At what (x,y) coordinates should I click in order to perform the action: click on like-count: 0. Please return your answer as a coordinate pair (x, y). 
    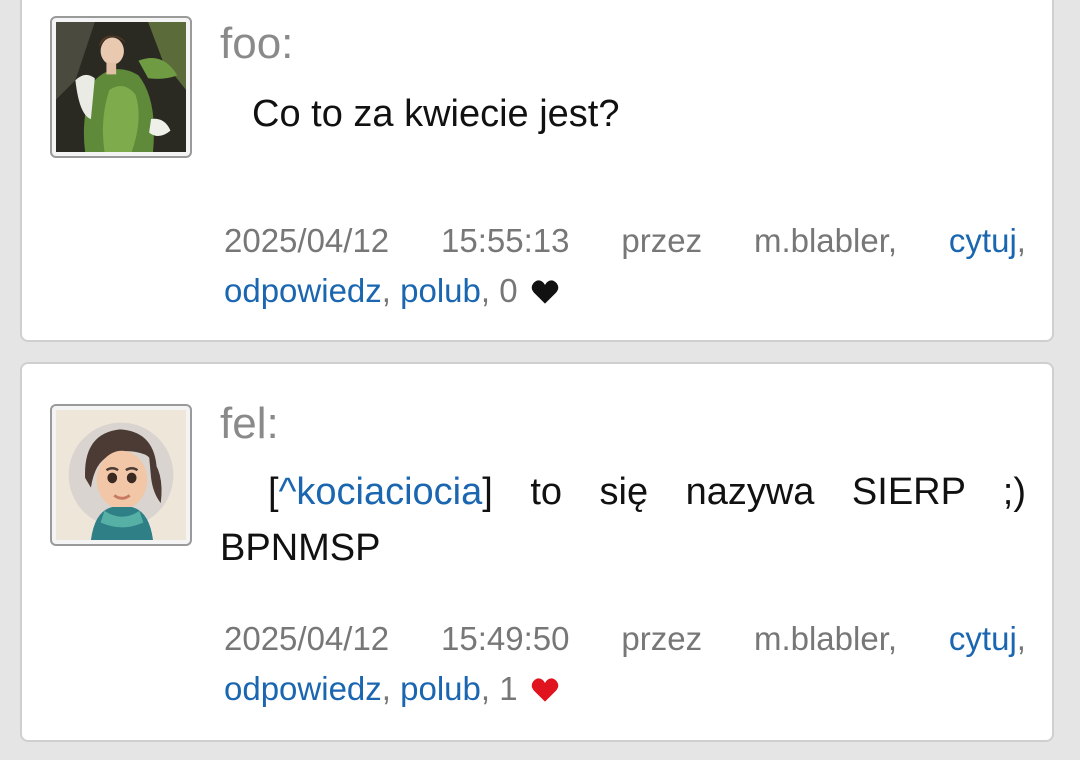
    Looking at the image, I should click on (508, 290).